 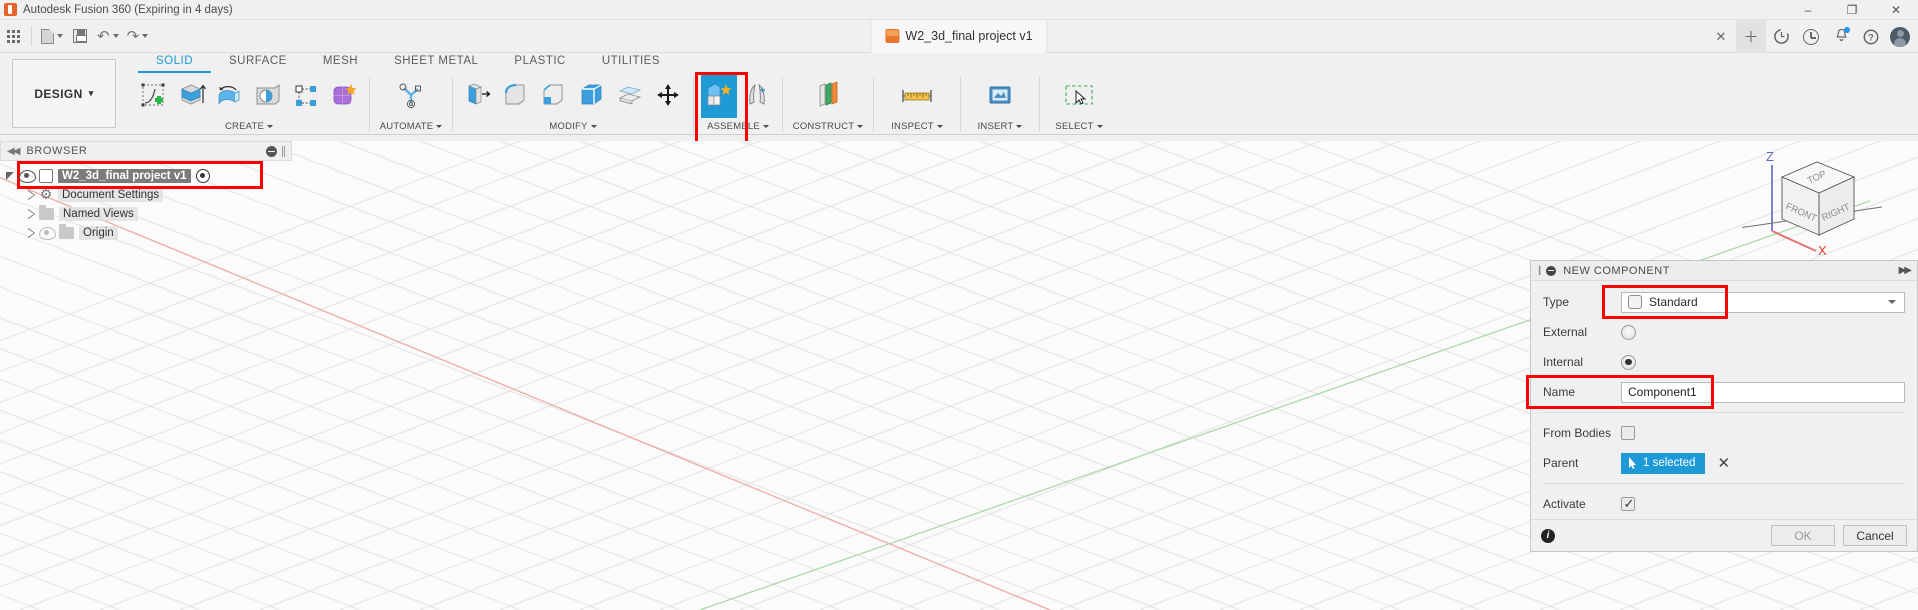 What do you see at coordinates (478, 96) in the screenshot?
I see `press-pull-icon` at bounding box center [478, 96].